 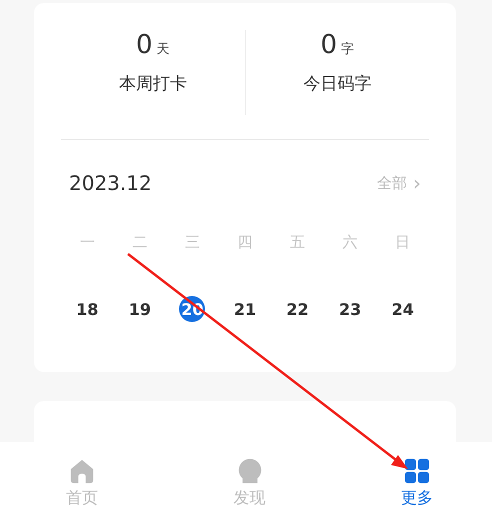 What do you see at coordinates (249, 471) in the screenshot?
I see `bulb-icon` at bounding box center [249, 471].